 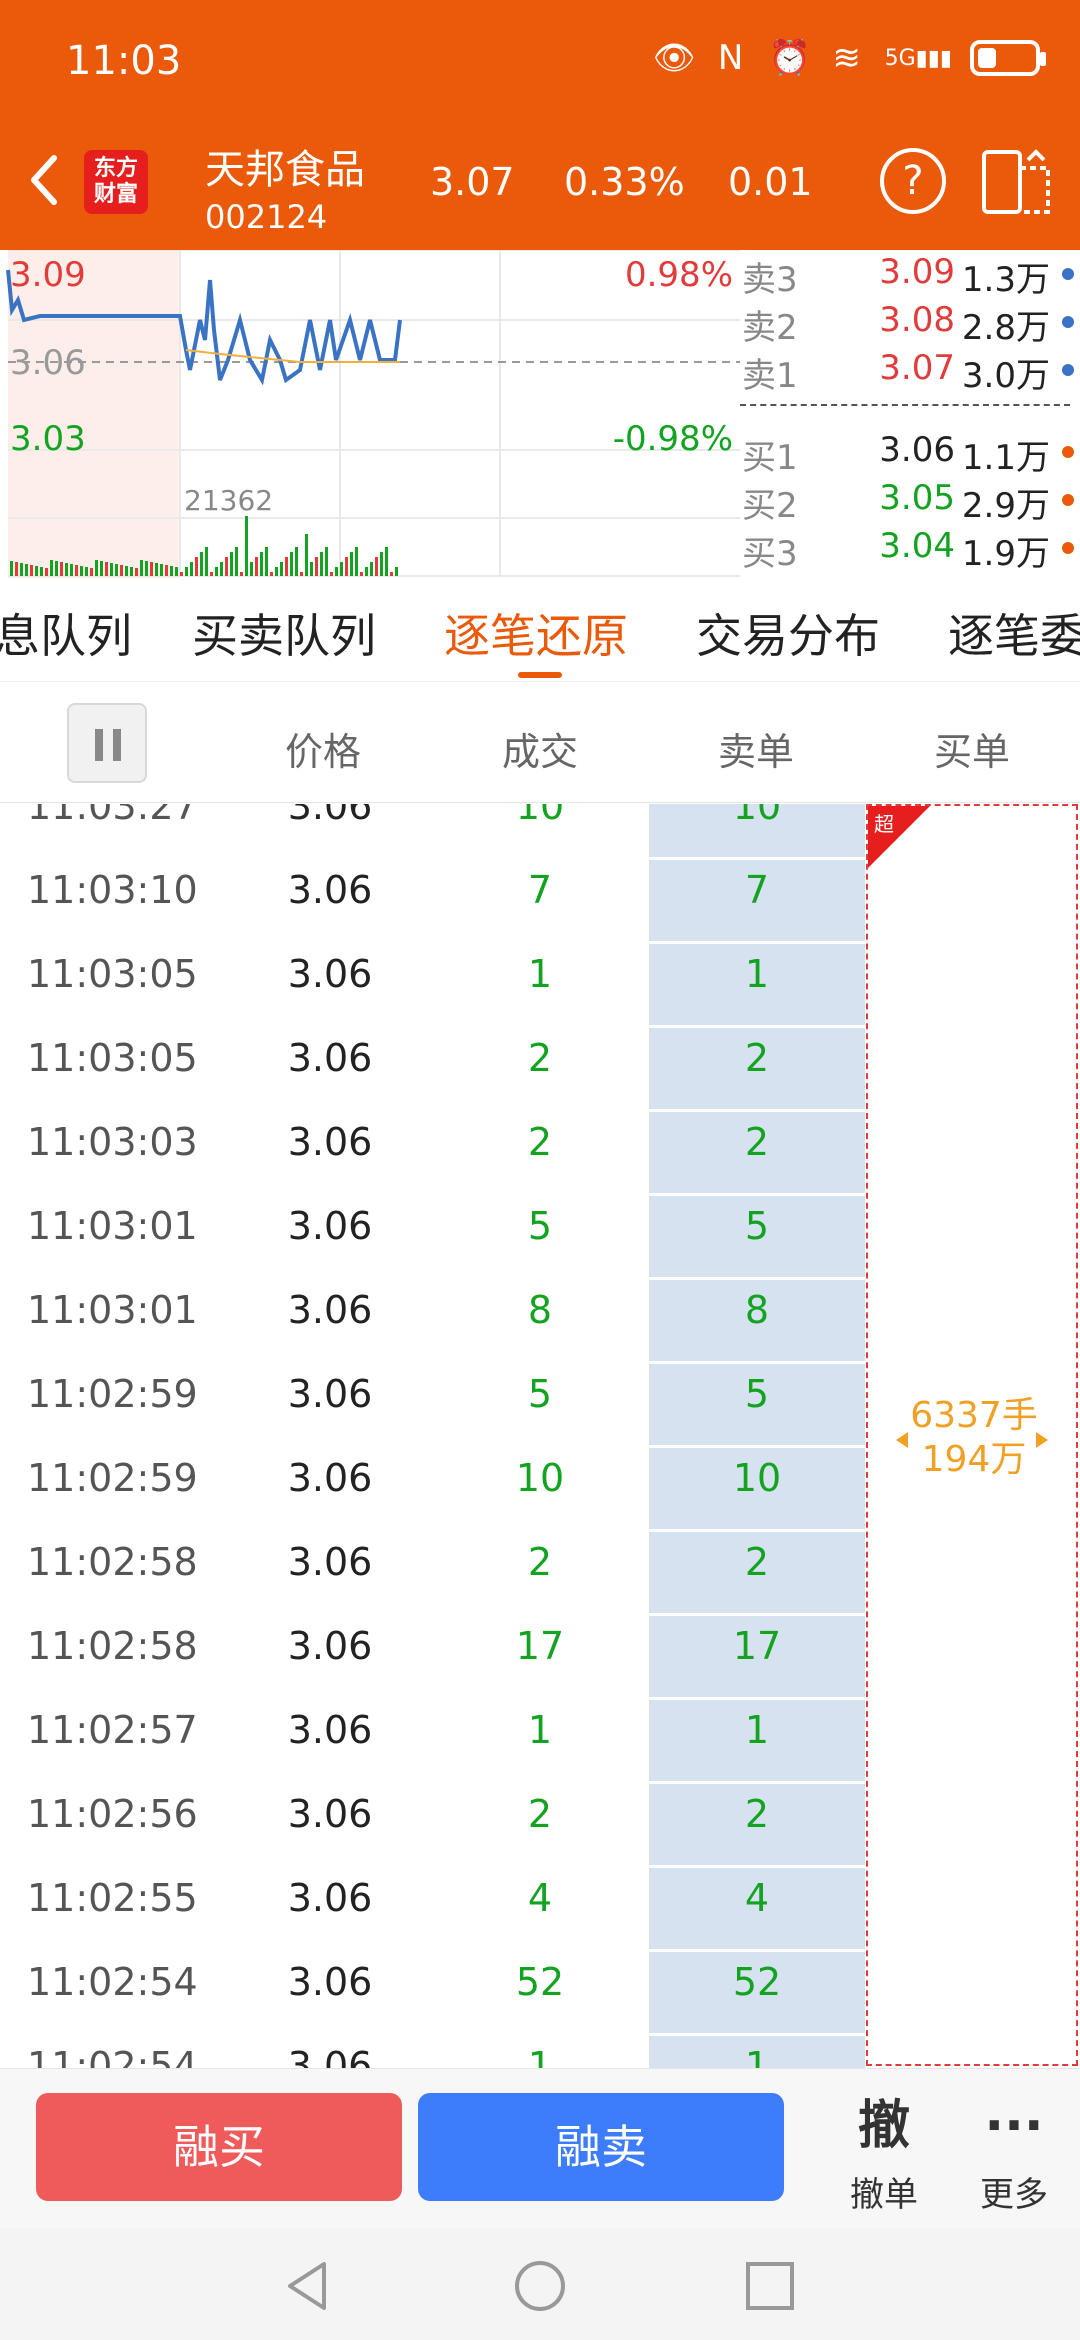 What do you see at coordinates (322, 752) in the screenshot?
I see `col-price: 价格` at bounding box center [322, 752].